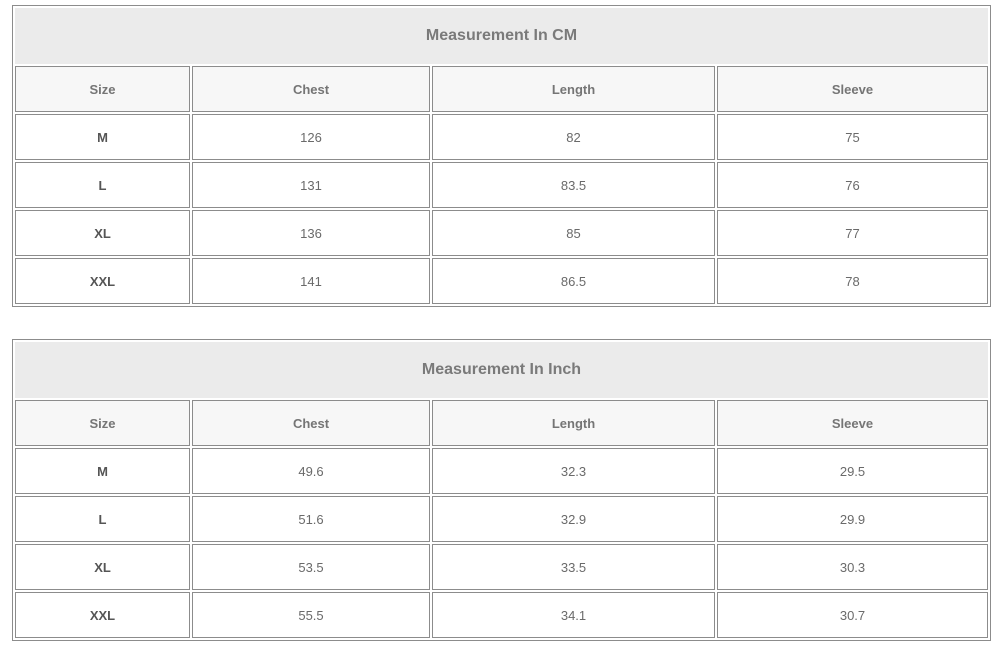  I want to click on length-cell: 86.5, so click(573, 281).